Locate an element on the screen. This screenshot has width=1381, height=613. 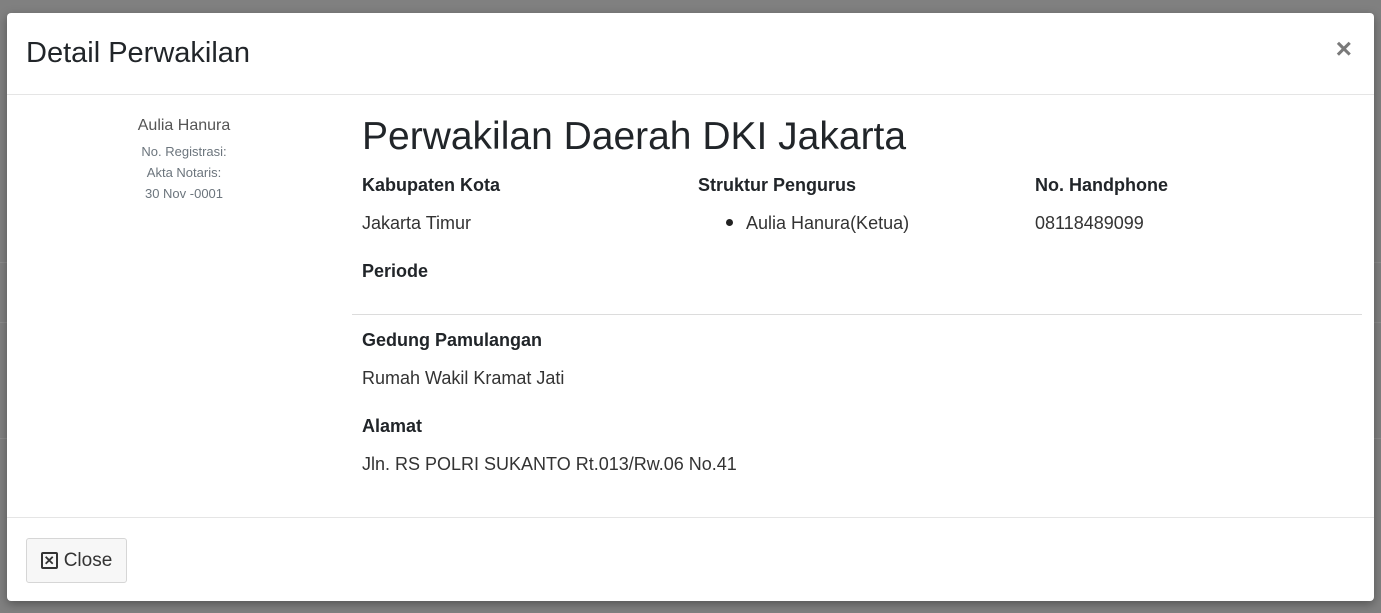
gedung-label: Gedung Pamulangan is located at coordinates (452, 340).